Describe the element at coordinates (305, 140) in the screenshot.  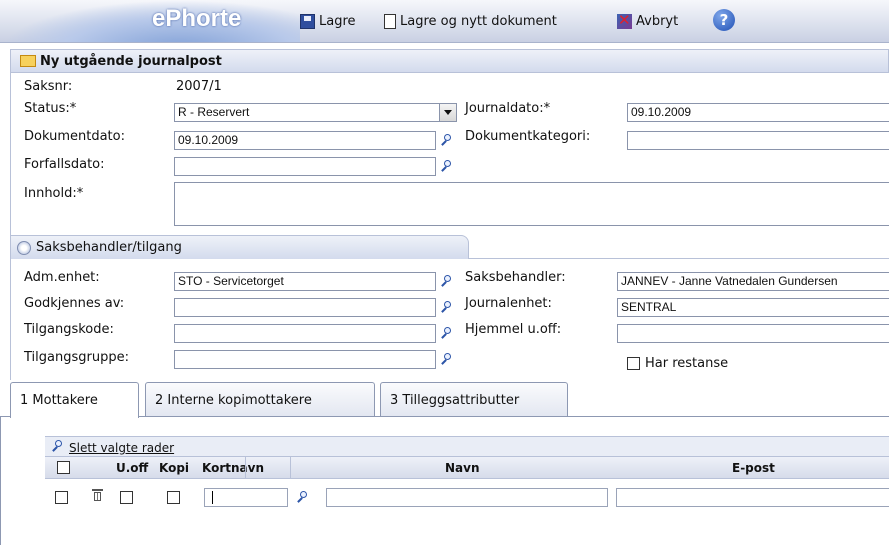
I see `dokumentdato-field: 09.10.2009` at that location.